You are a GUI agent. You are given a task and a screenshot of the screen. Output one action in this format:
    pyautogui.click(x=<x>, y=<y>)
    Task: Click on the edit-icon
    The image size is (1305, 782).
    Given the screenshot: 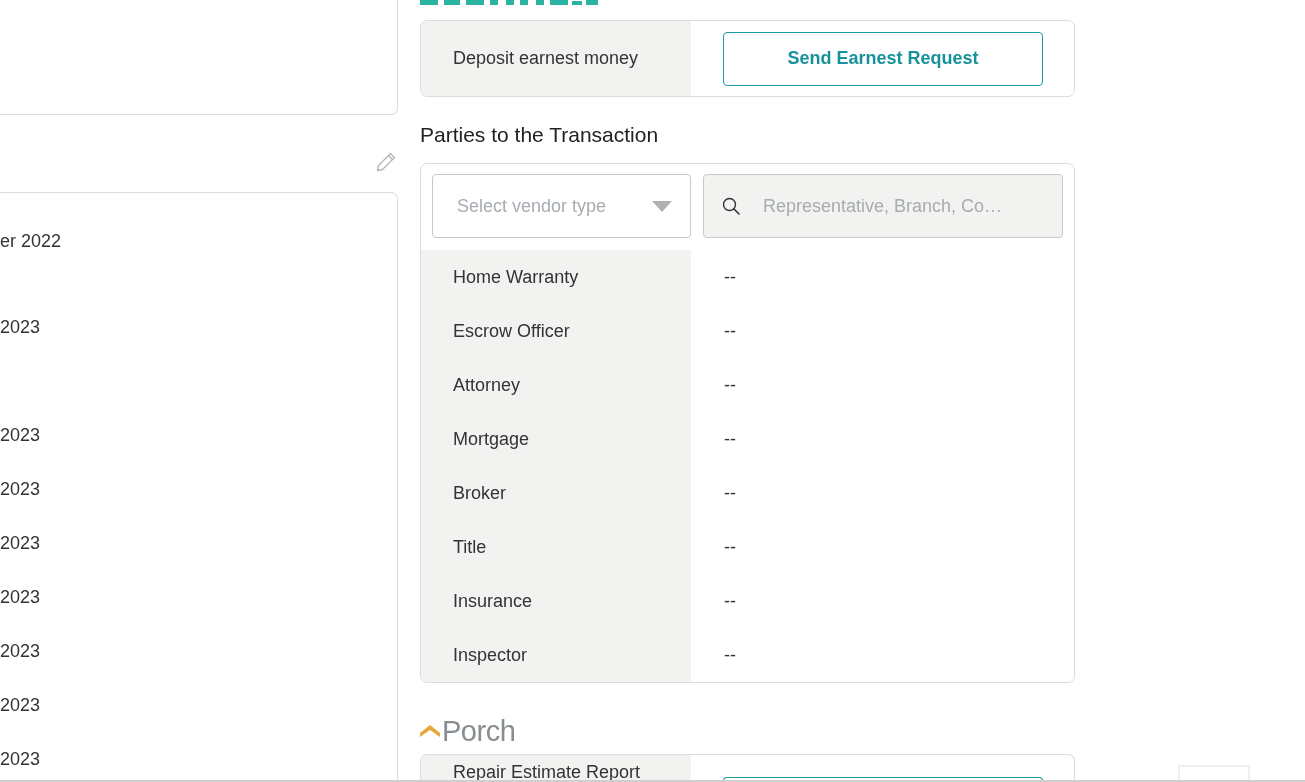 What is the action you would take?
    pyautogui.click(x=386, y=162)
    